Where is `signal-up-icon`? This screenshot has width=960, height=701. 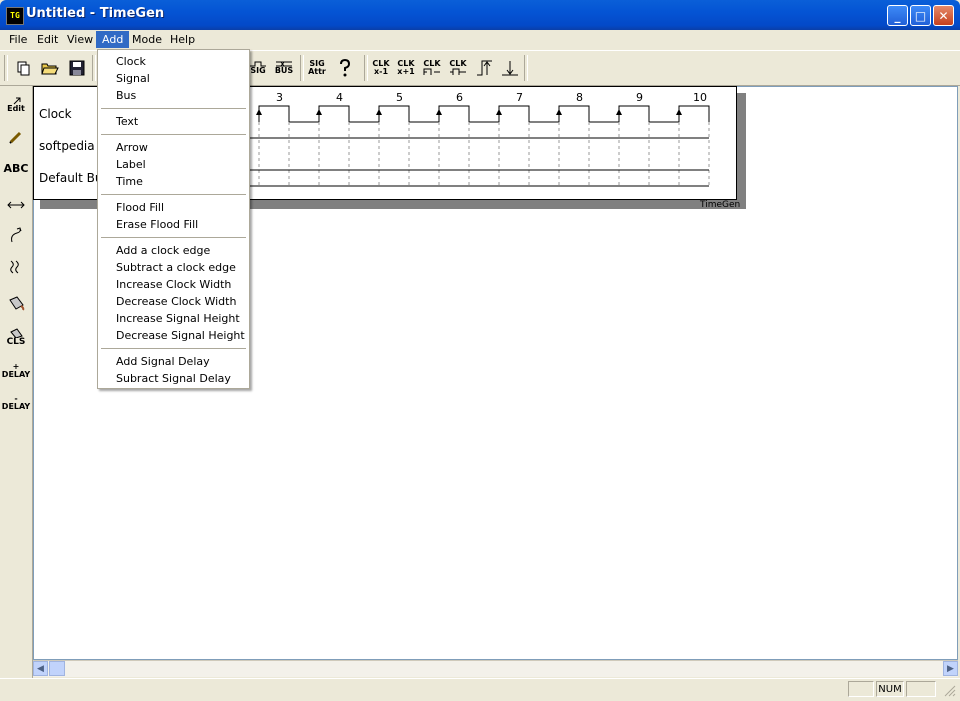
signal-up-icon is located at coordinates (484, 68).